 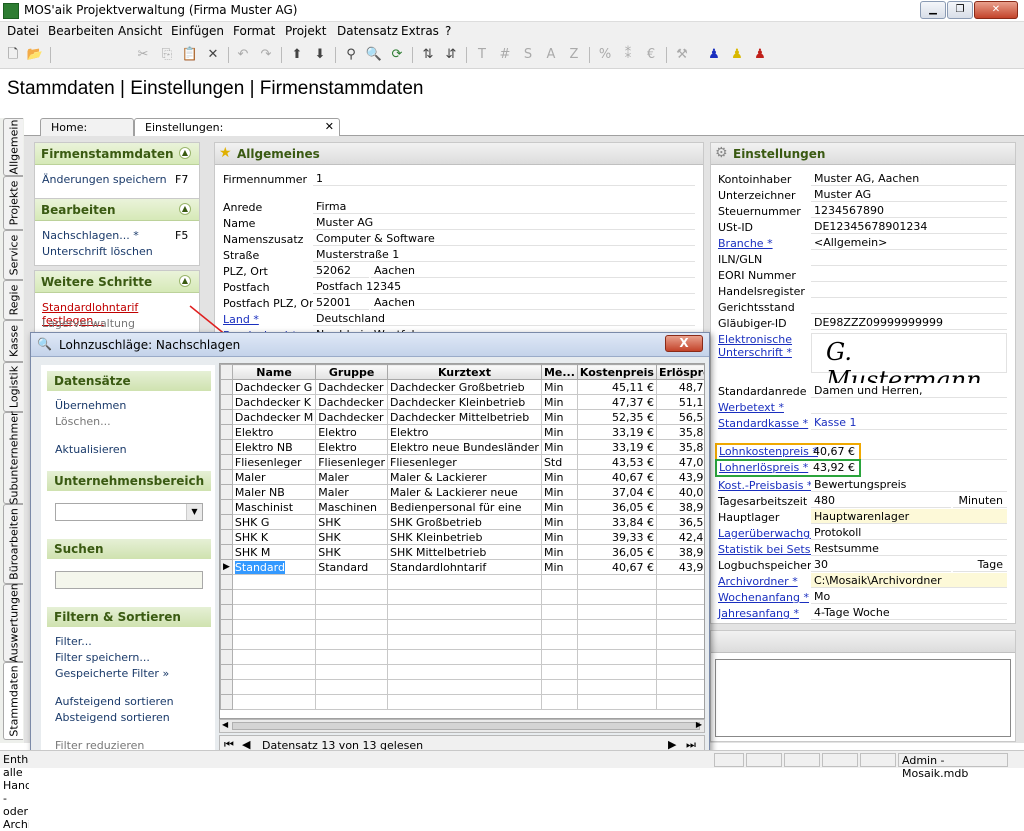 What do you see at coordinates (13, 203) in the screenshot?
I see `vtab-projekte: Projekte` at bounding box center [13, 203].